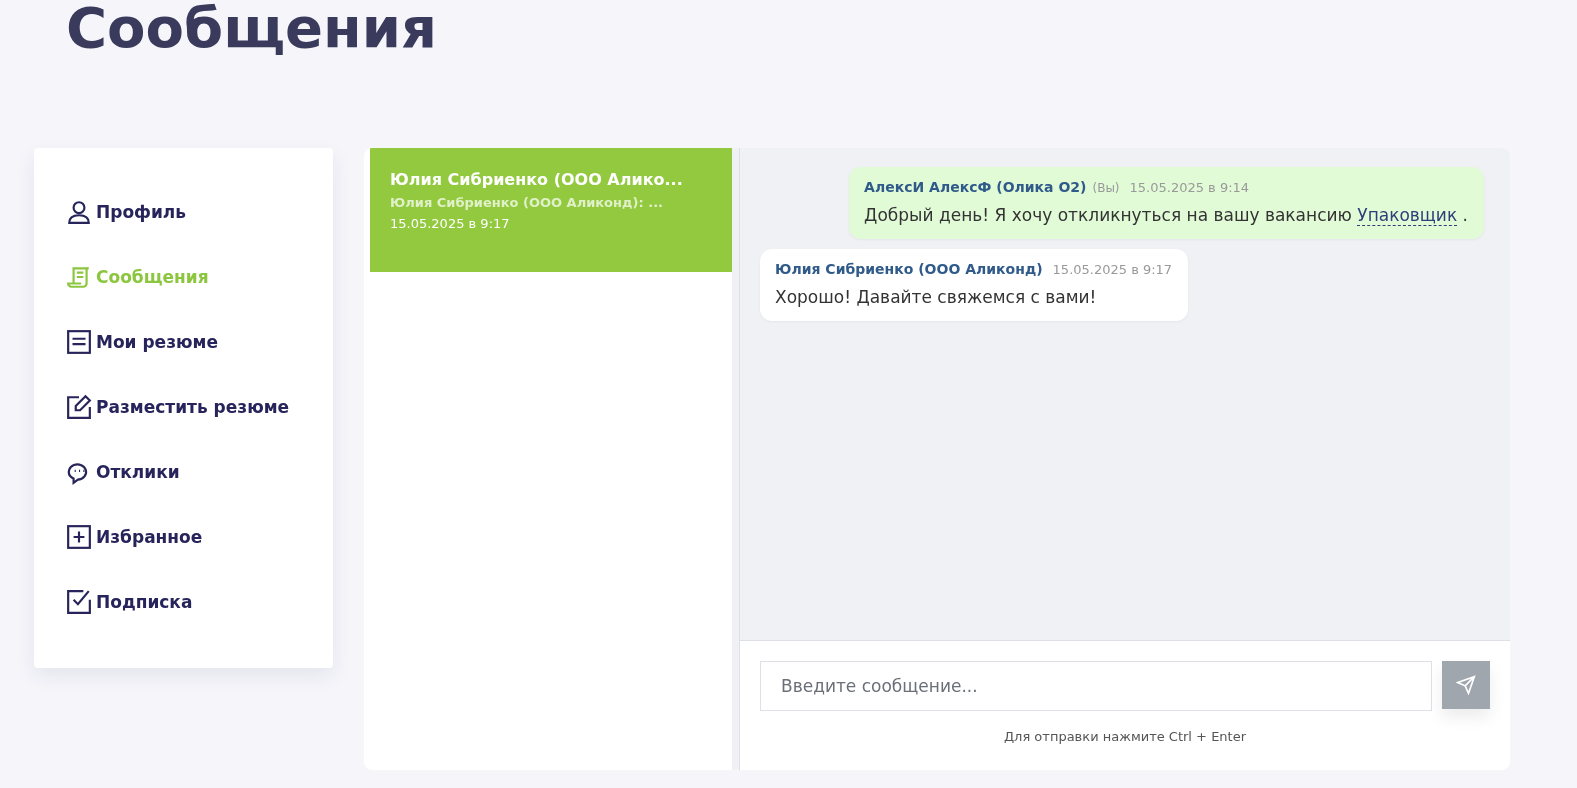 This screenshot has height=788, width=1577. I want to click on user-icon, so click(79, 212).